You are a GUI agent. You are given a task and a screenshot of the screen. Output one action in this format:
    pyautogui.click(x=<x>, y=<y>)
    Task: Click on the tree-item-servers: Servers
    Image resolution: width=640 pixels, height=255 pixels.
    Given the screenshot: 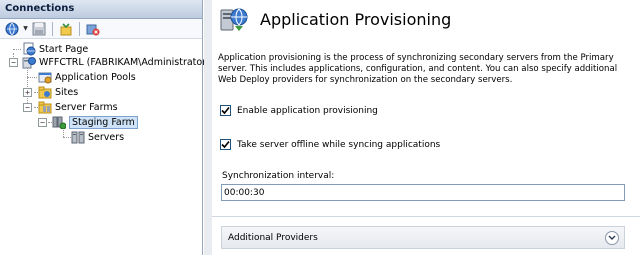 What is the action you would take?
    pyautogui.click(x=97, y=137)
    